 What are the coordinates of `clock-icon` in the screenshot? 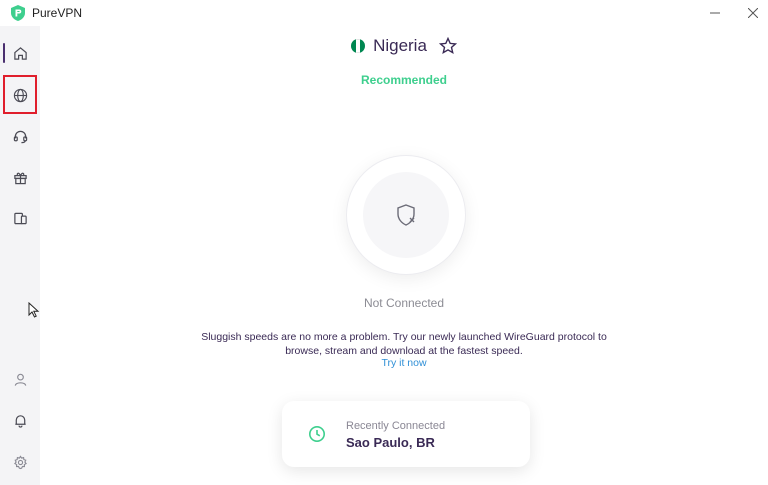 It's located at (317, 434).